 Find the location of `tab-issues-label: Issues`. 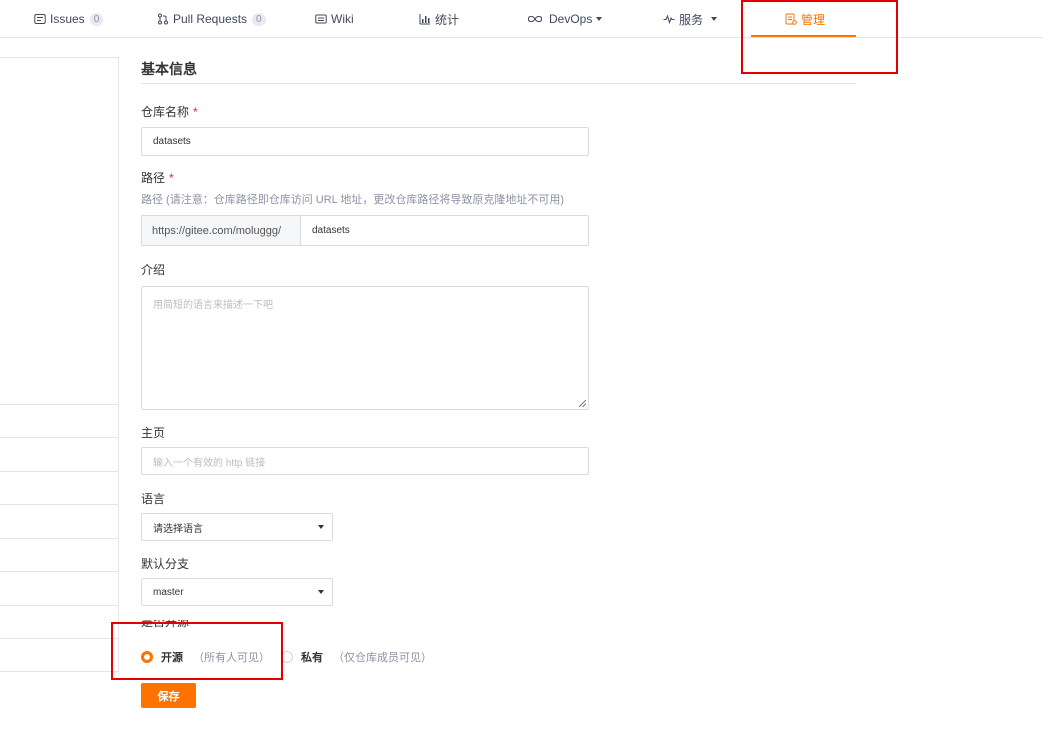

tab-issues-label: Issues is located at coordinates (67, 19).